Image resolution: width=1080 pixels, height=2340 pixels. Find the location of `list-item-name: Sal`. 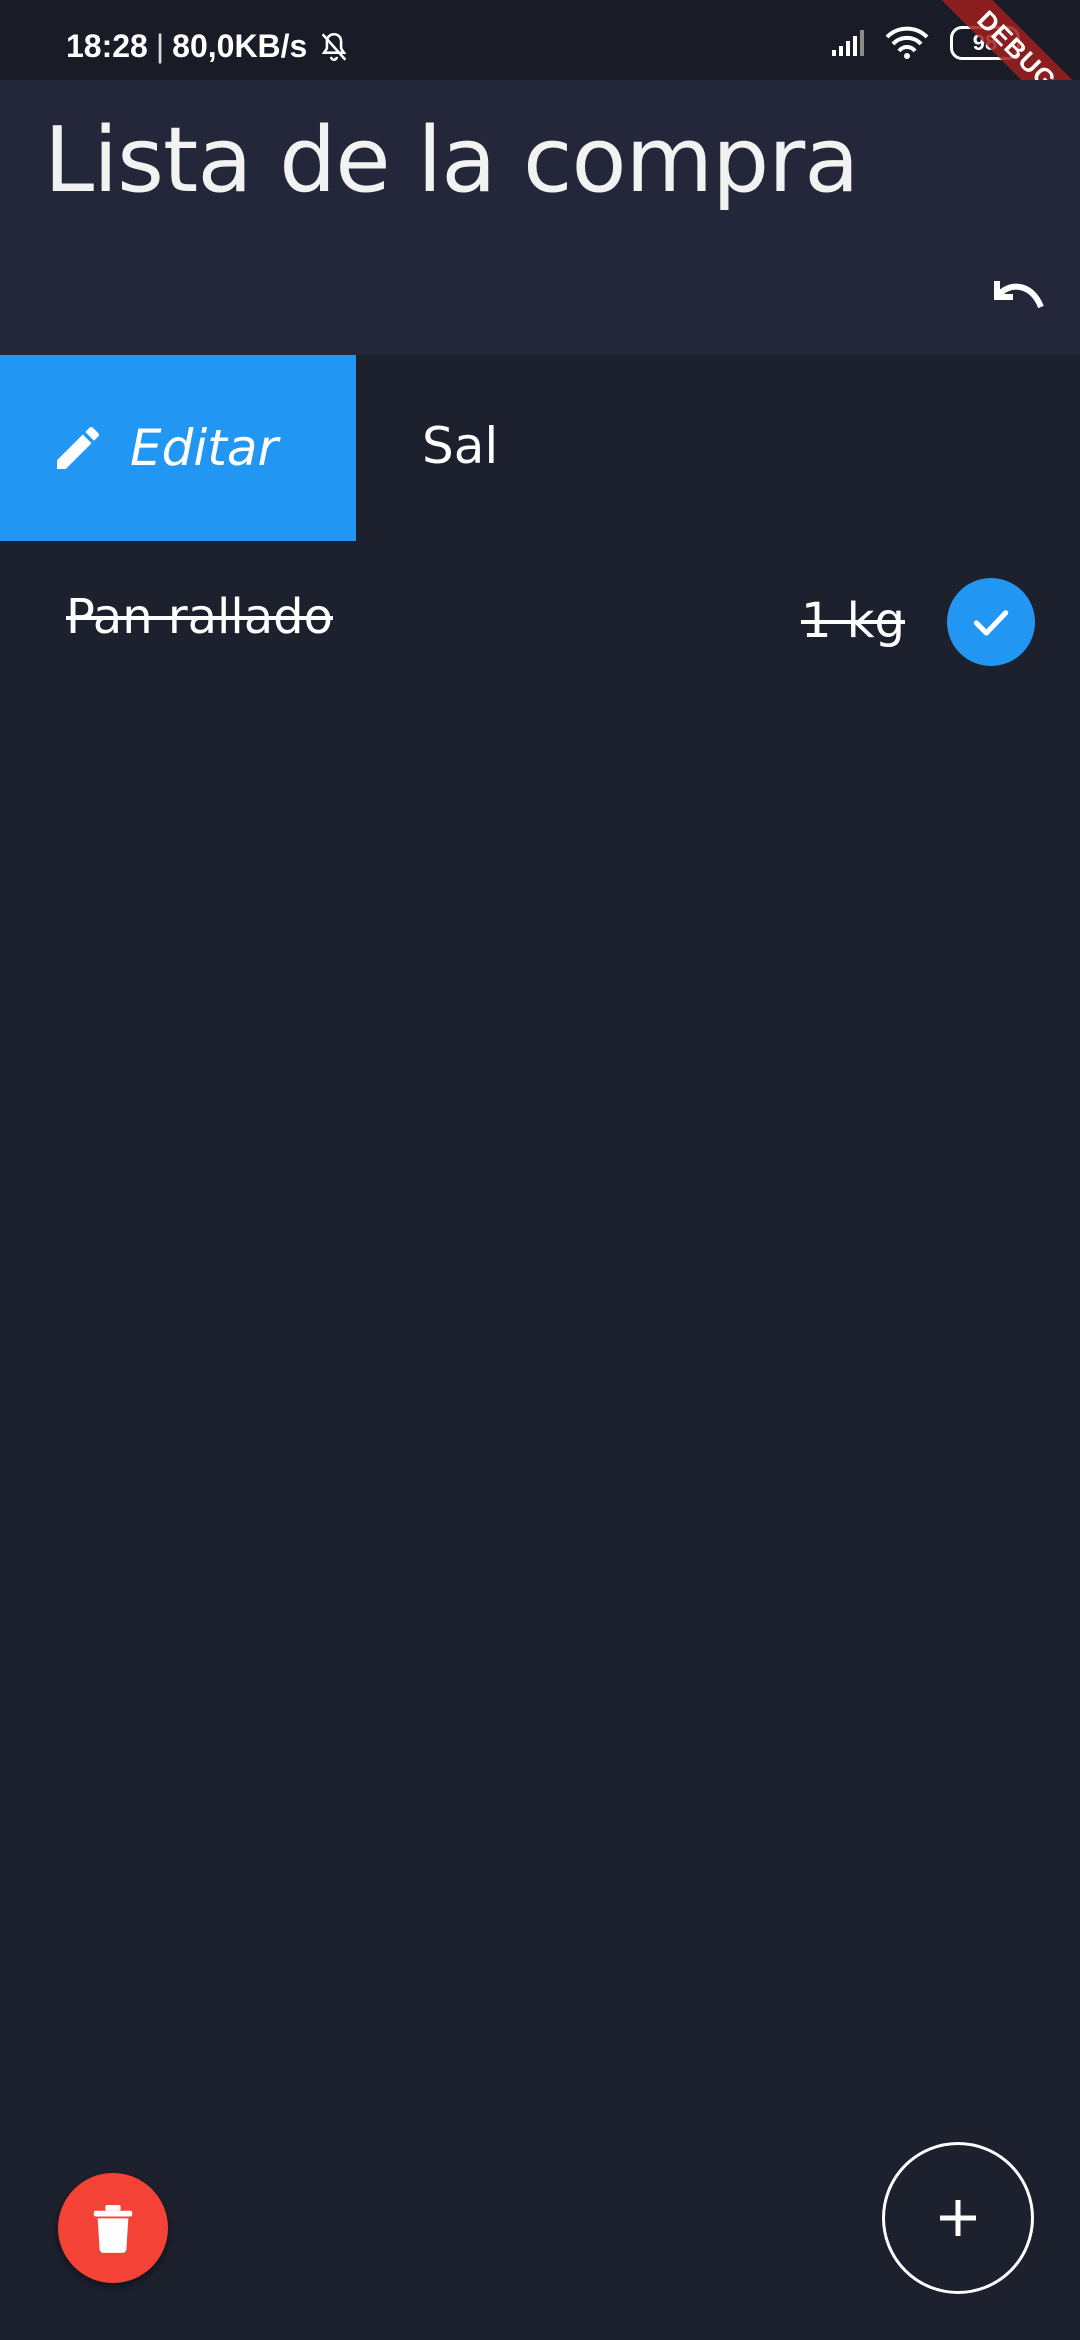

list-item-name: Sal is located at coordinates (460, 446).